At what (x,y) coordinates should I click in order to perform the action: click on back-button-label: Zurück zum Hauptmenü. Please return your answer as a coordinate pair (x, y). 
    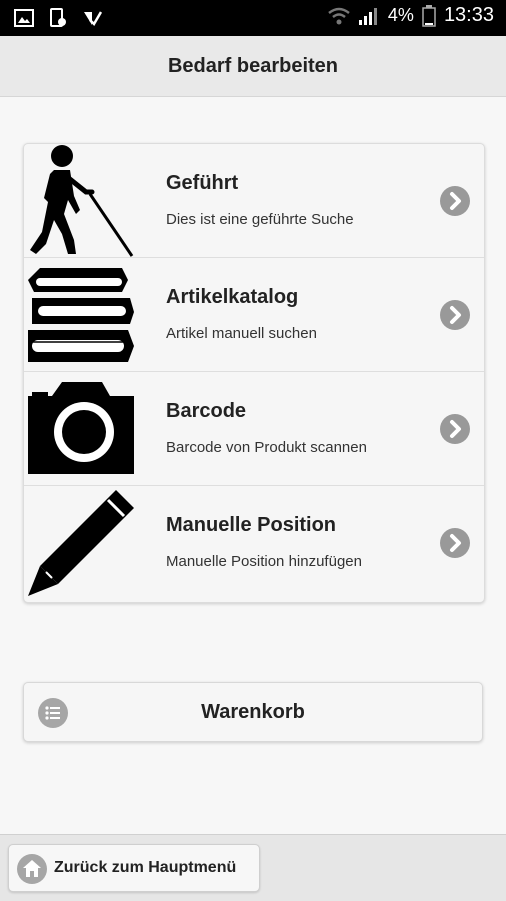
    Looking at the image, I should click on (145, 867).